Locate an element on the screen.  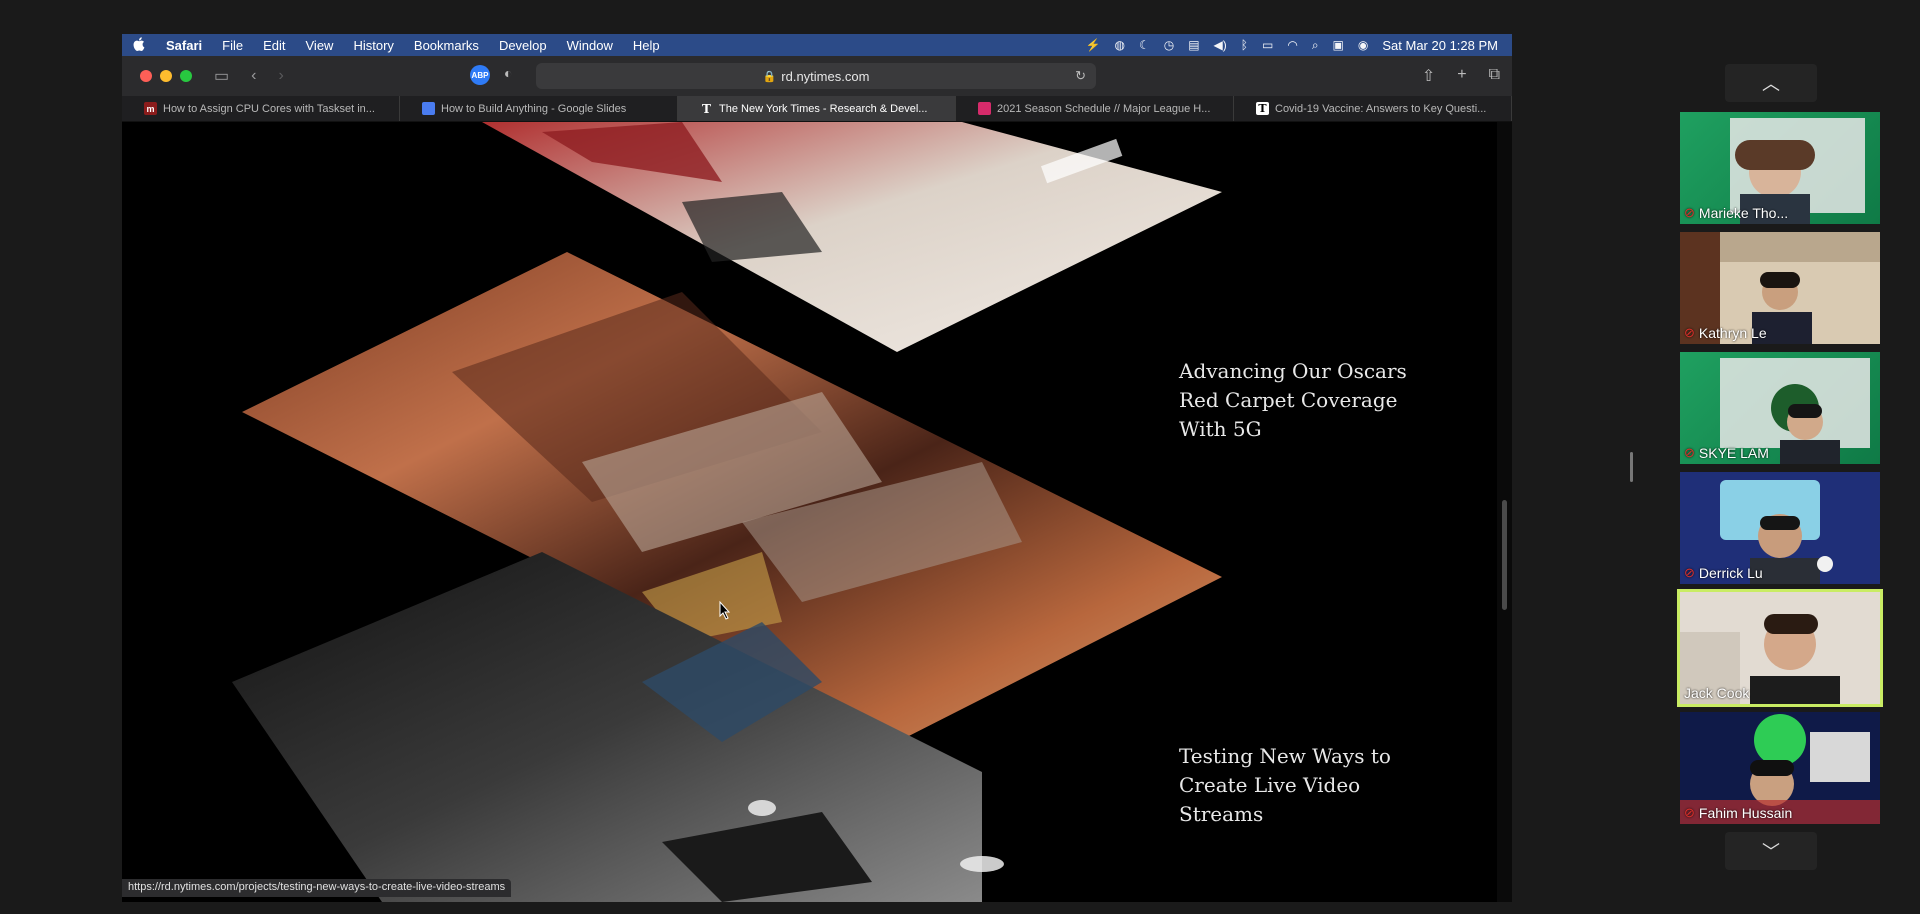
address-bar: 🔒 rd.nytimes.com ↻ is located at coordinates (816, 76).